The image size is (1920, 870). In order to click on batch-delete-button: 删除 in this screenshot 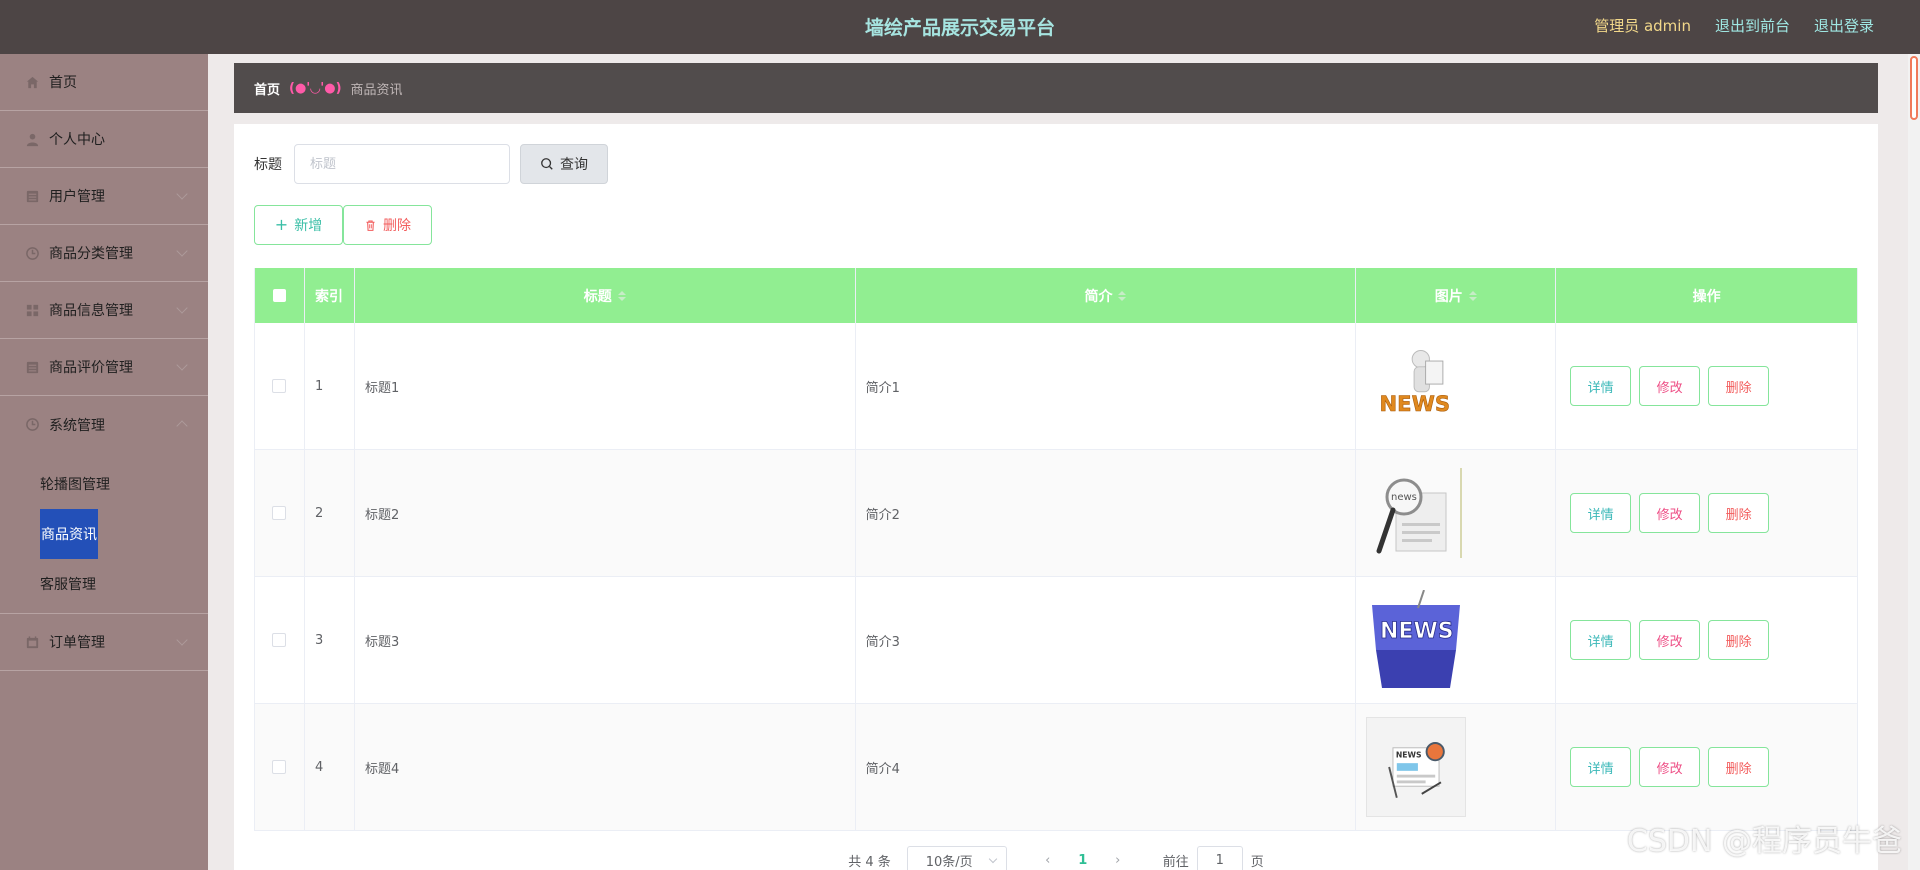, I will do `click(387, 225)`.